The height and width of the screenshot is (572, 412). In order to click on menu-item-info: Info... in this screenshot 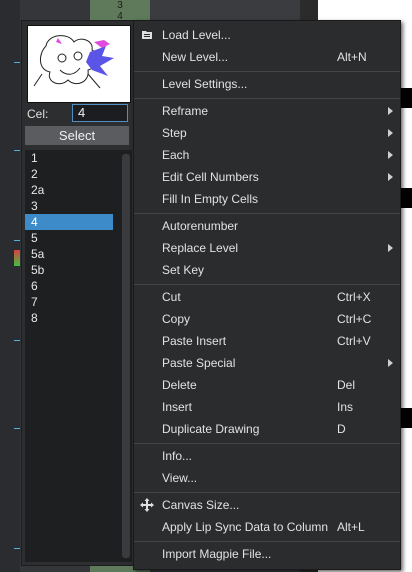, I will do `click(267, 456)`.